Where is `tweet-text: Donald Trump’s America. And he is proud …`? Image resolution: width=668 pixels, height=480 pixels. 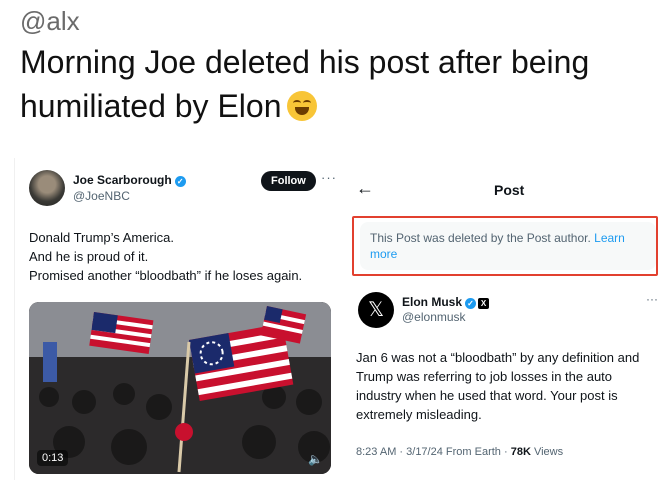
tweet-text: Donald Trump’s America. And he is proud … is located at coordinates (184, 256).